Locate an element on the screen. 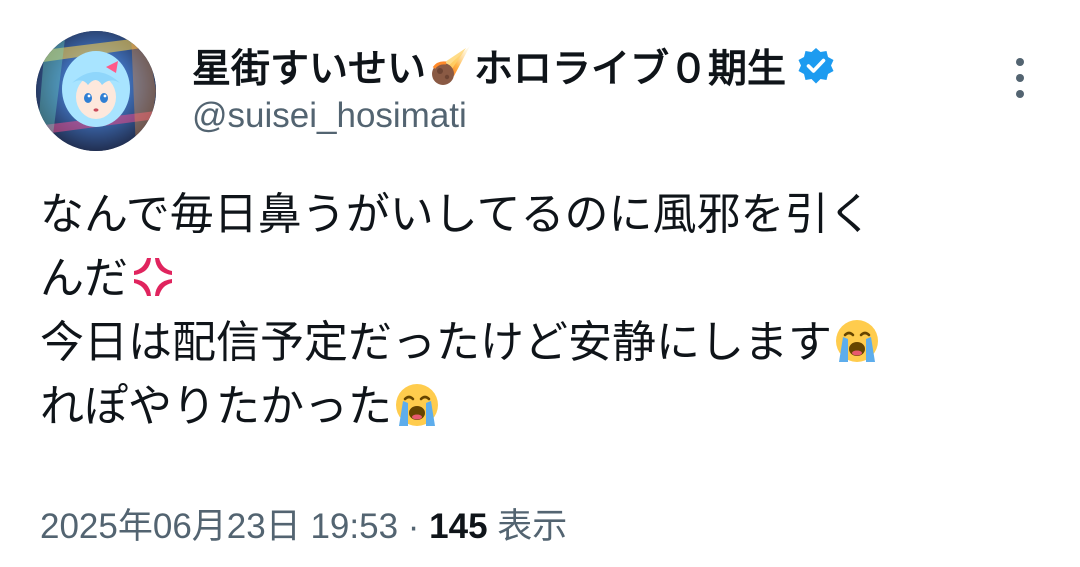  author-display-name: 星街すいせい is located at coordinates (309, 66).